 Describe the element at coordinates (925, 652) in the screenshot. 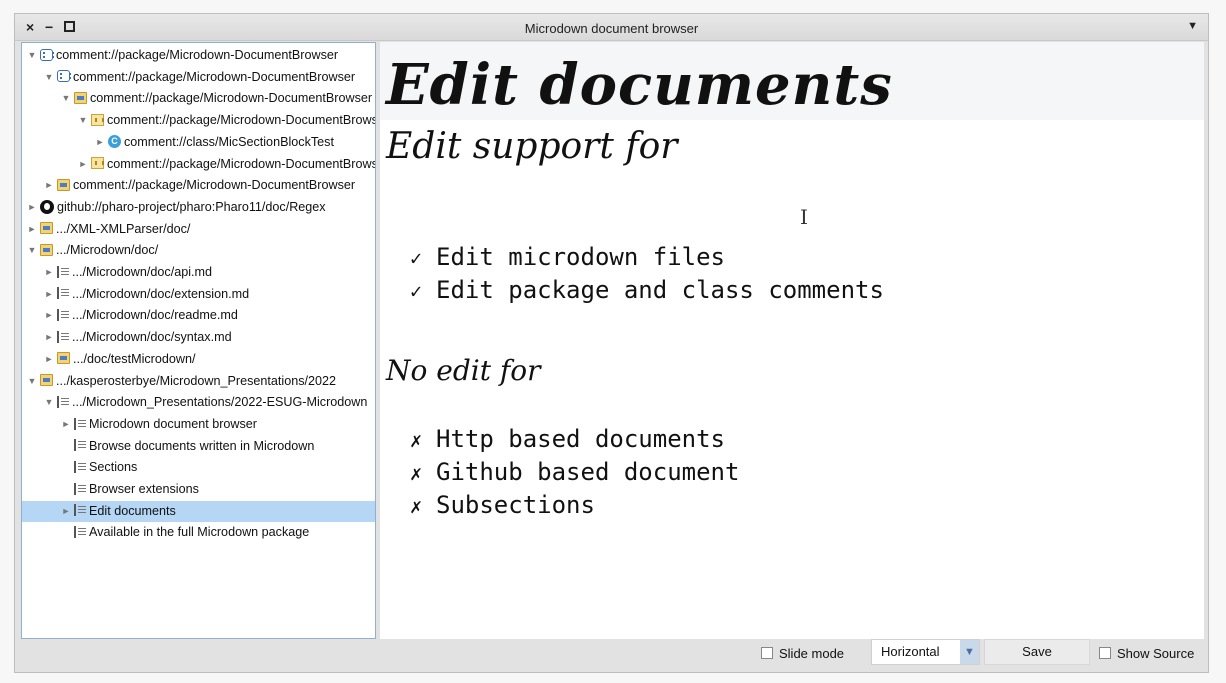

I see `orientation-select: Horizontal ▼` at that location.